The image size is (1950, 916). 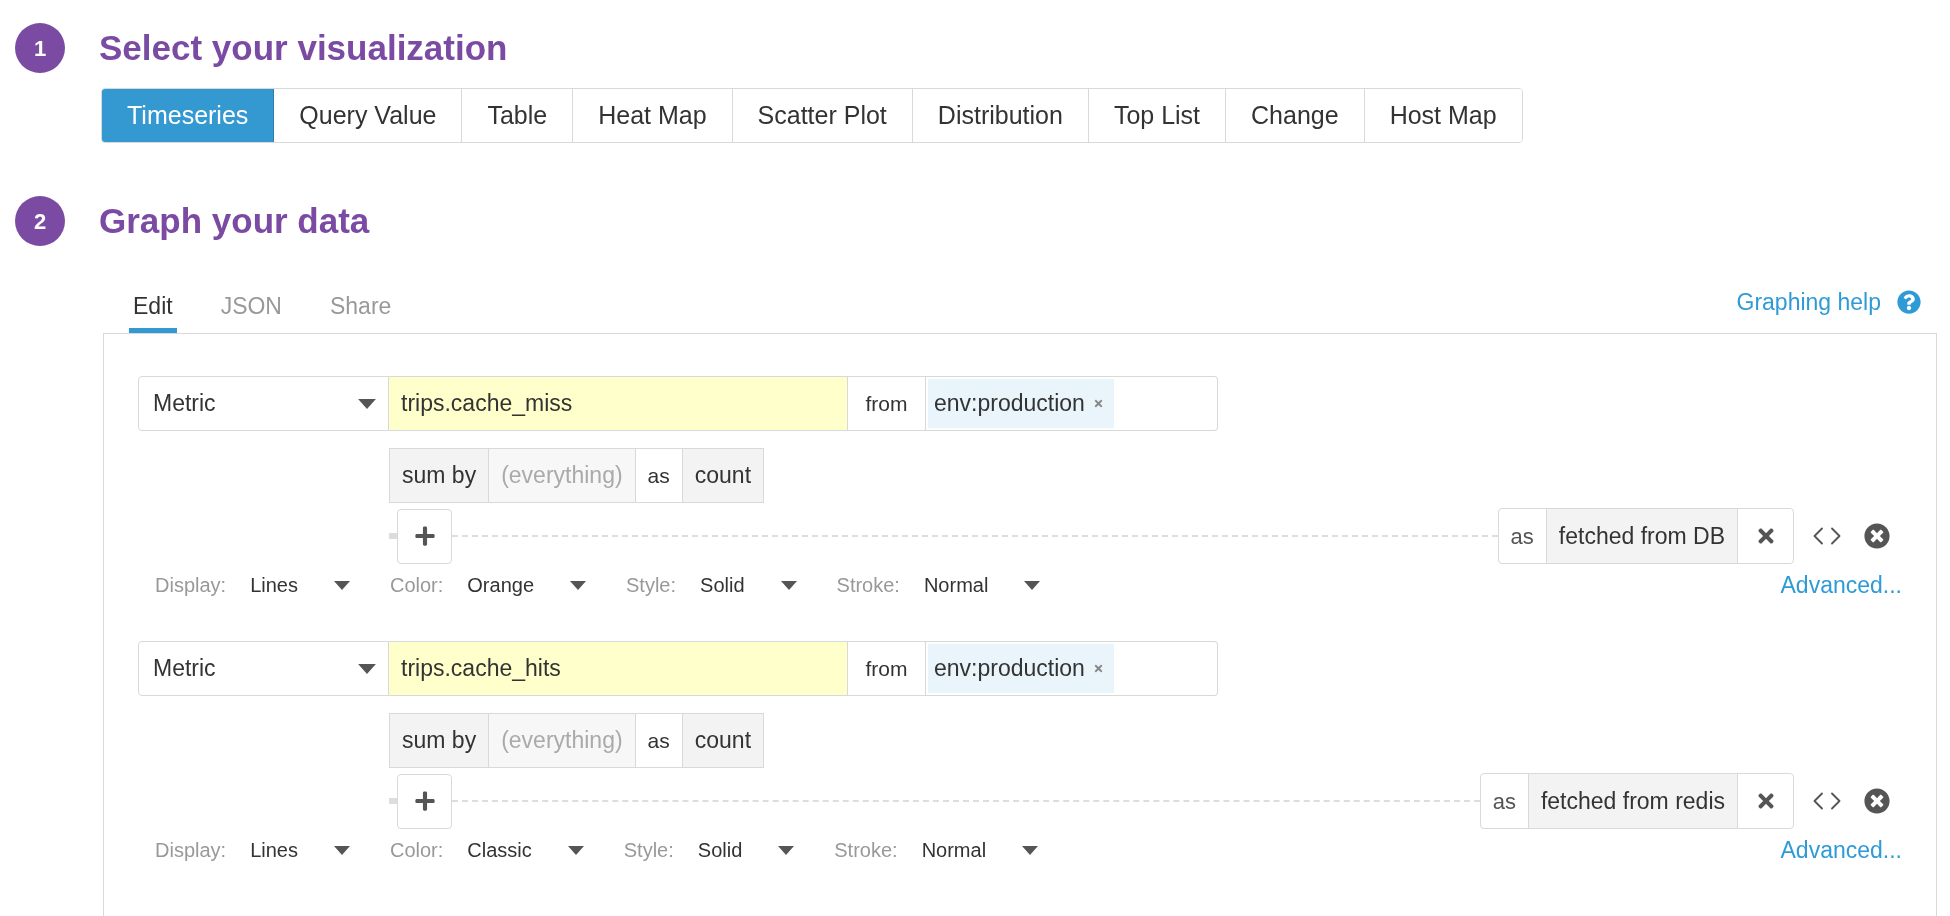 What do you see at coordinates (40, 48) in the screenshot?
I see `step-number-badge: 1` at bounding box center [40, 48].